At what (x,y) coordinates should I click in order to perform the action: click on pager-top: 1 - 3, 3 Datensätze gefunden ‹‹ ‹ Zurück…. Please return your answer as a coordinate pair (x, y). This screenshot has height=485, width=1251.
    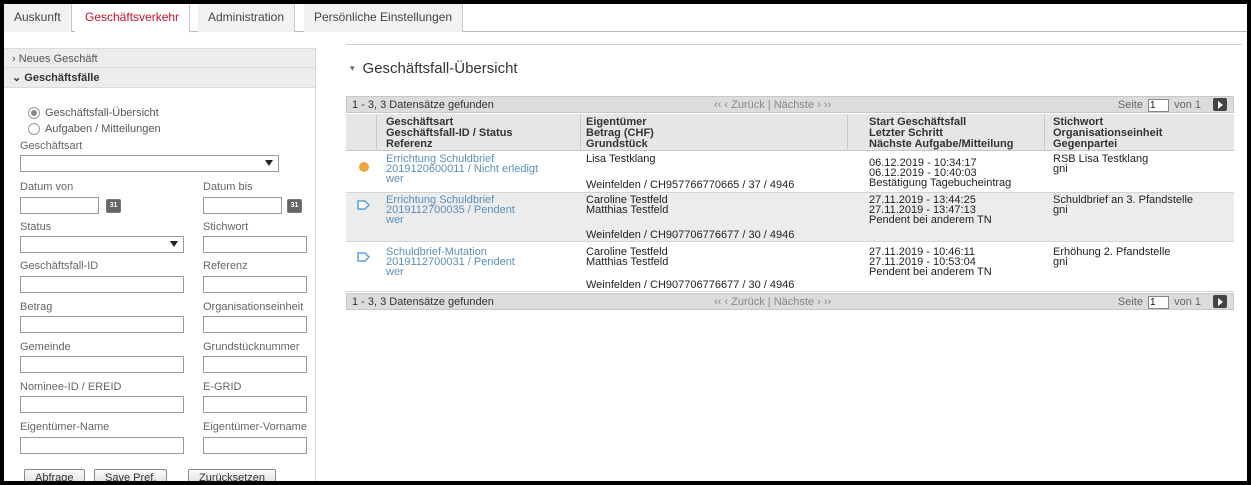
    Looking at the image, I should click on (790, 104).